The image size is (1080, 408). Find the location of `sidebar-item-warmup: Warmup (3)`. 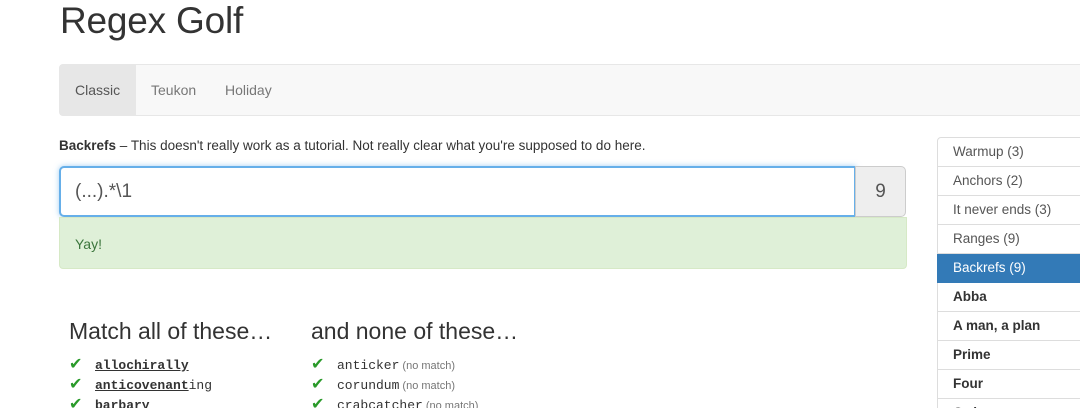

sidebar-item-warmup: Warmup (3) is located at coordinates (1008, 152).